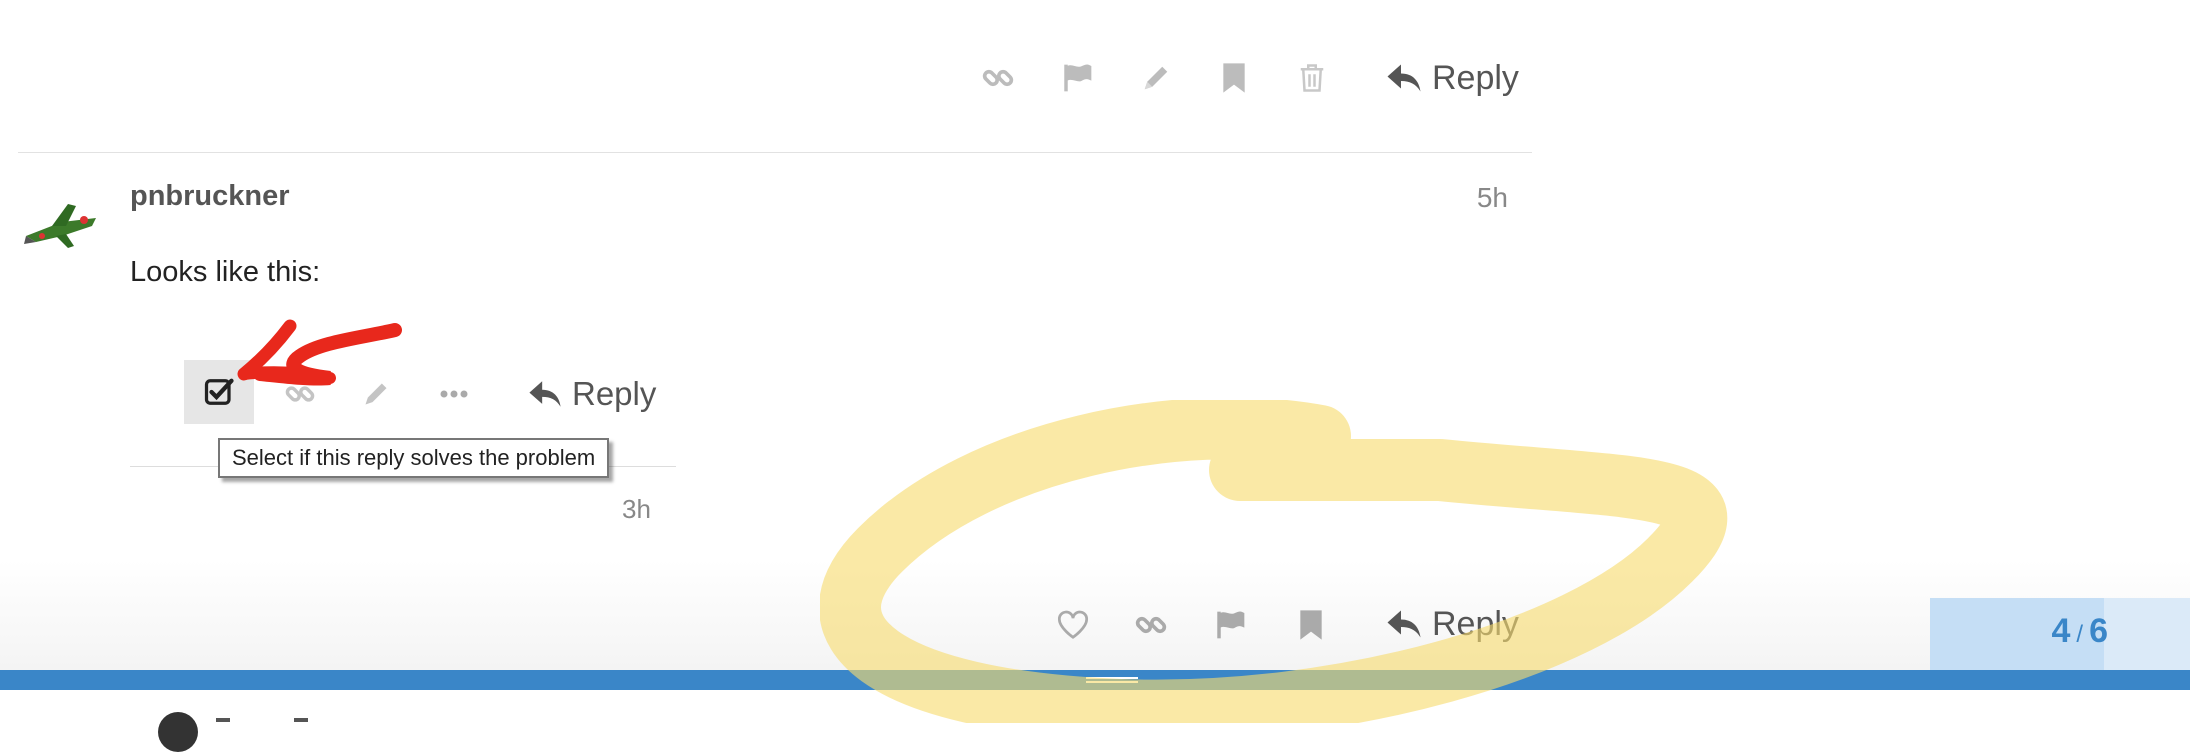 Image resolution: width=2190 pixels, height=752 pixels. Describe the element at coordinates (1073, 625) in the screenshot. I see `heart-icon` at that location.